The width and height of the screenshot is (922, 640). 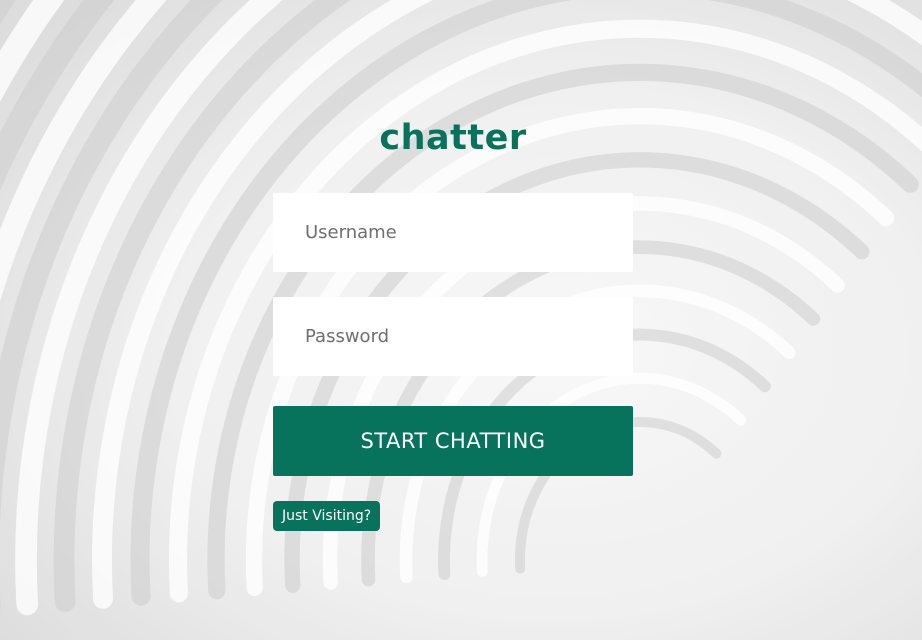 I want to click on app-logo: chatter, so click(x=453, y=138).